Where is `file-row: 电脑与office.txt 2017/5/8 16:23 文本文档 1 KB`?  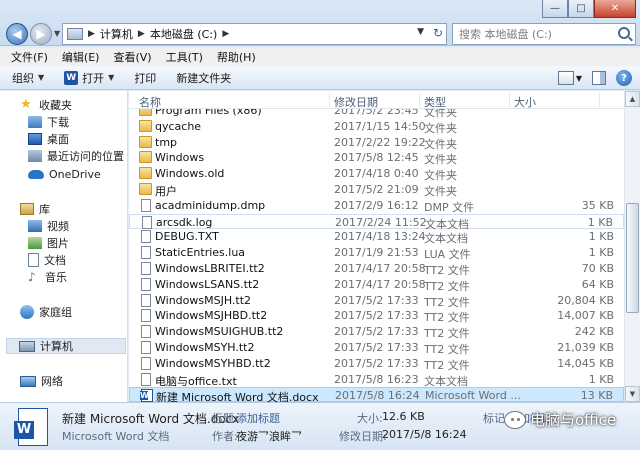 file-row: 电脑与office.txt 2017/5/8 16:23 文本文档 1 KB is located at coordinates (376, 380).